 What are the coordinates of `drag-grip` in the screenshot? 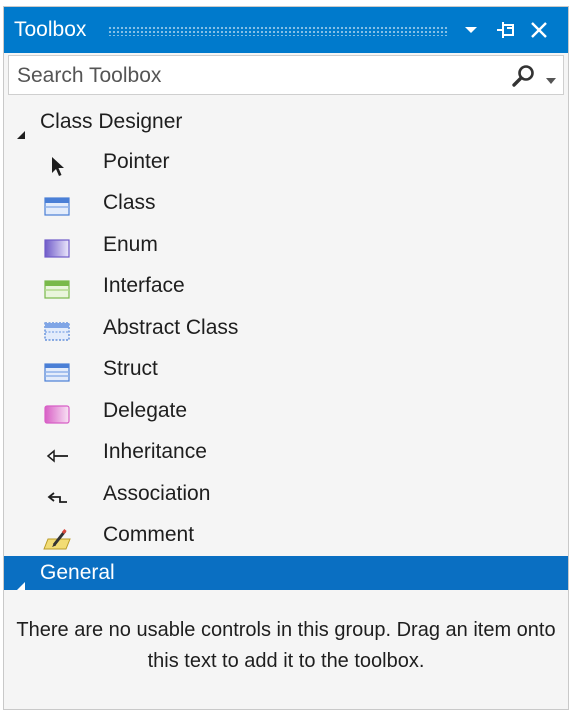 It's located at (278, 31).